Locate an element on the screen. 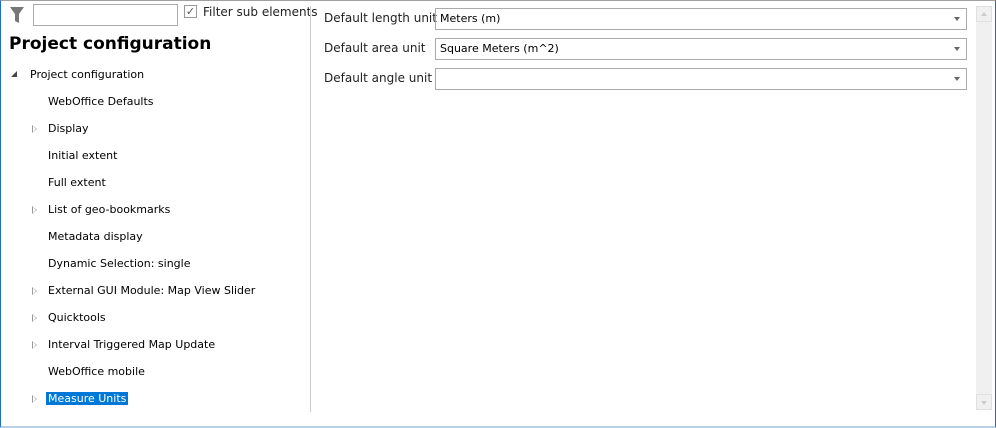 This screenshot has width=996, height=428. property-dropdown: Meters (m) is located at coordinates (701, 19).